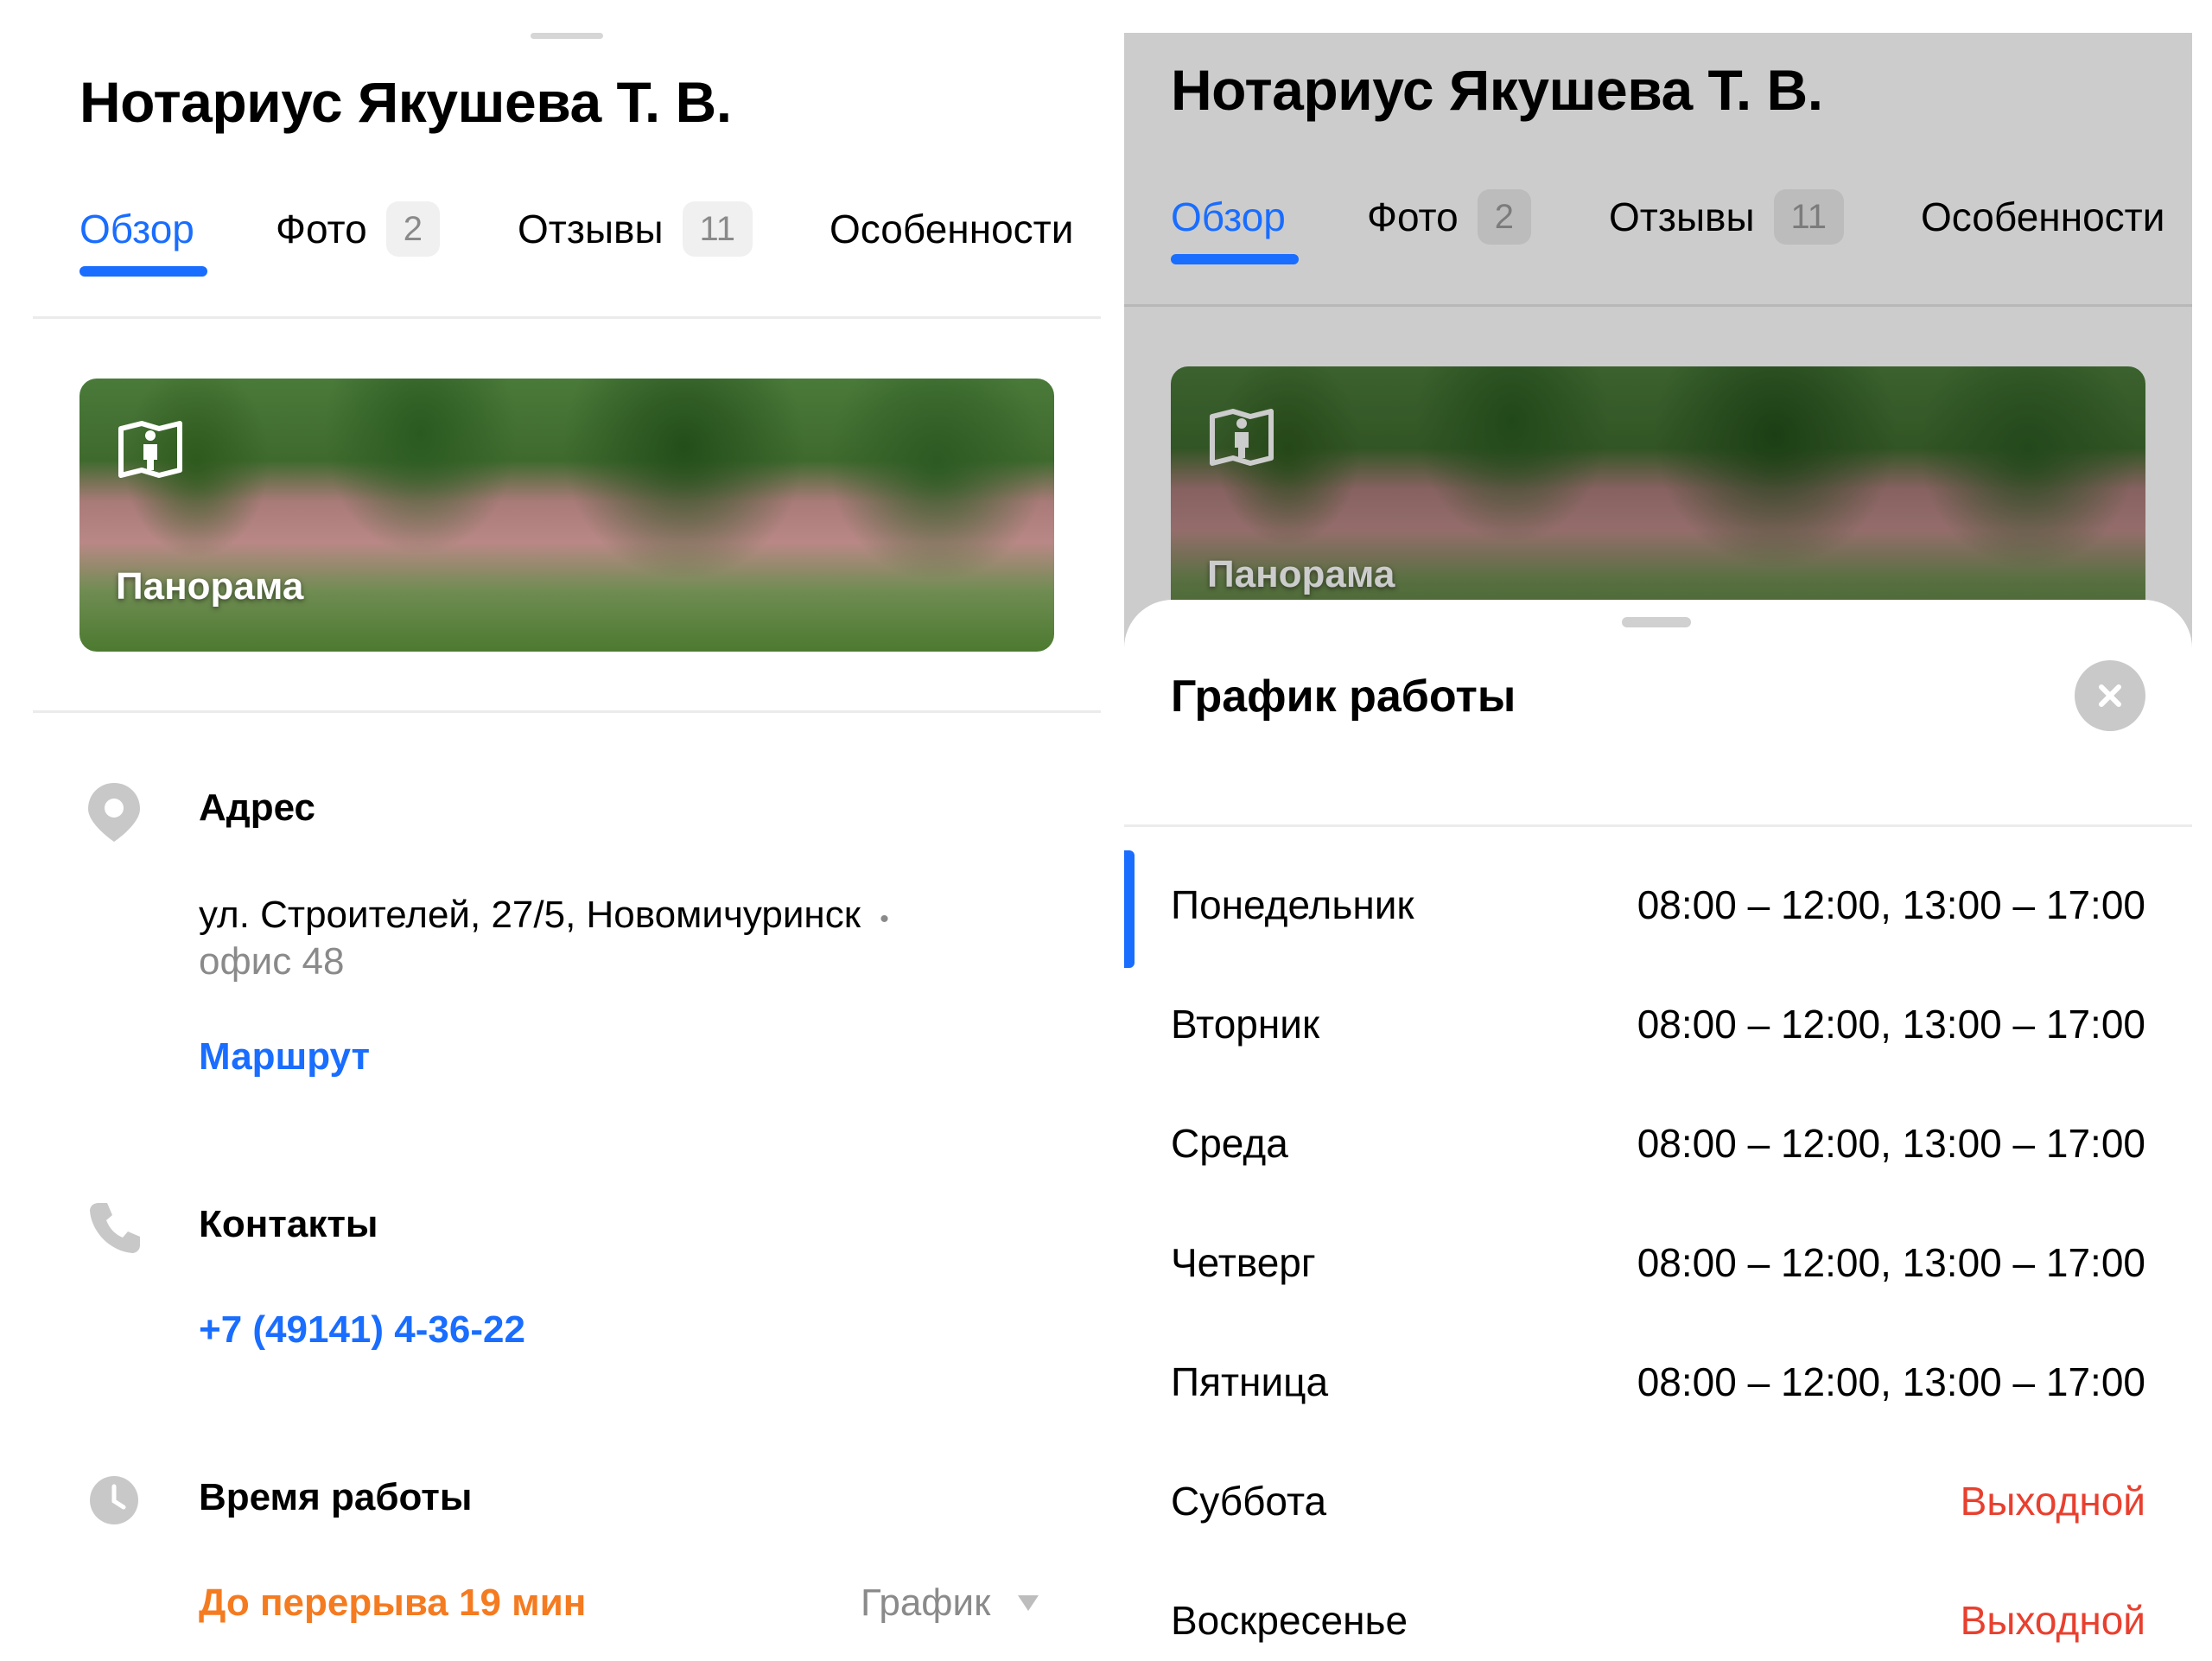  What do you see at coordinates (1249, 1501) in the screenshot?
I see `day-name-saturday: Суббота` at bounding box center [1249, 1501].